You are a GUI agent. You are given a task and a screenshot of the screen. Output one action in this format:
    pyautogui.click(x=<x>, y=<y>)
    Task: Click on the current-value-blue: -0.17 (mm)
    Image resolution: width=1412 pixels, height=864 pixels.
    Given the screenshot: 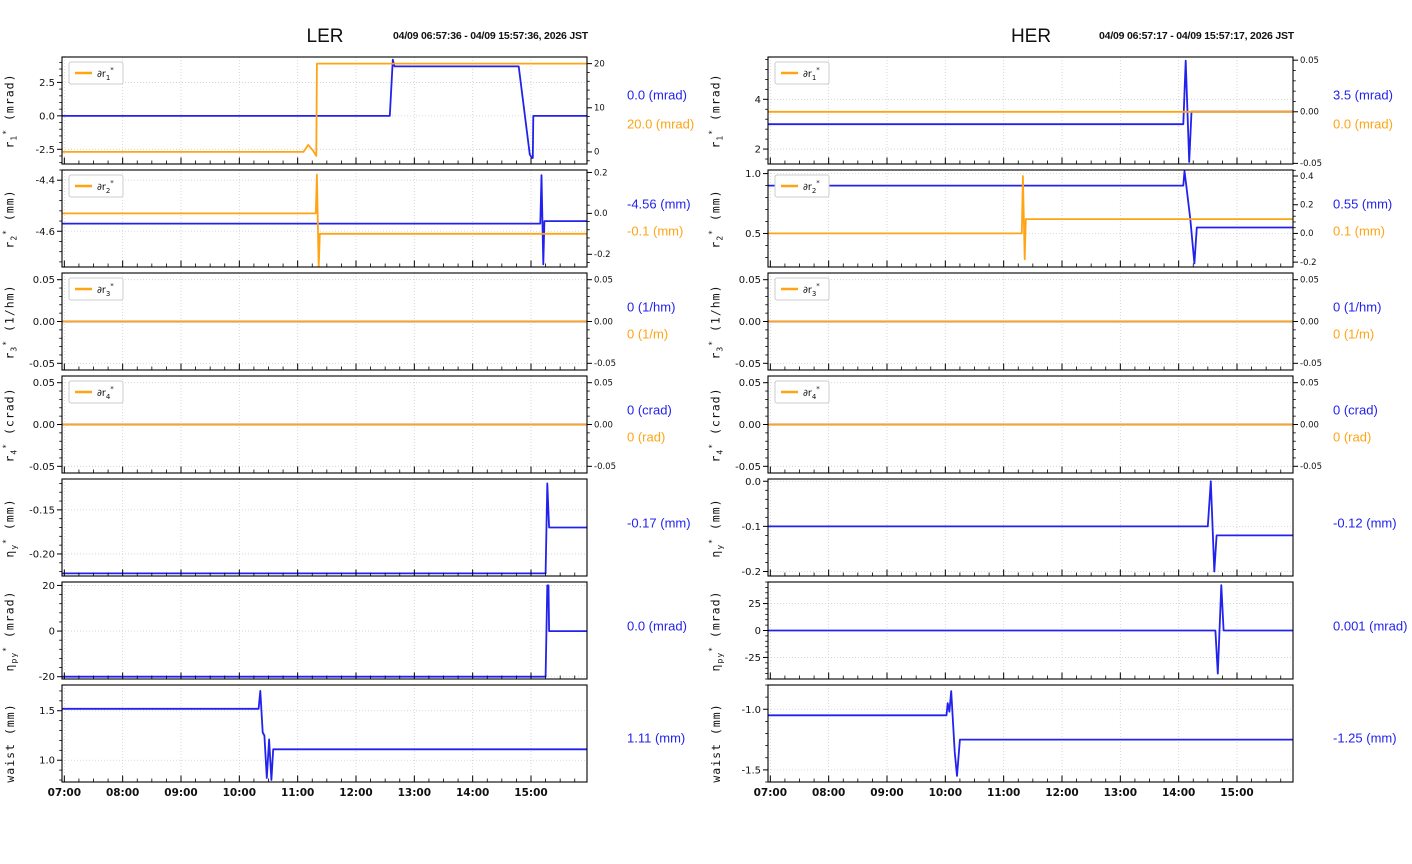 What is the action you would take?
    pyautogui.click(x=659, y=523)
    